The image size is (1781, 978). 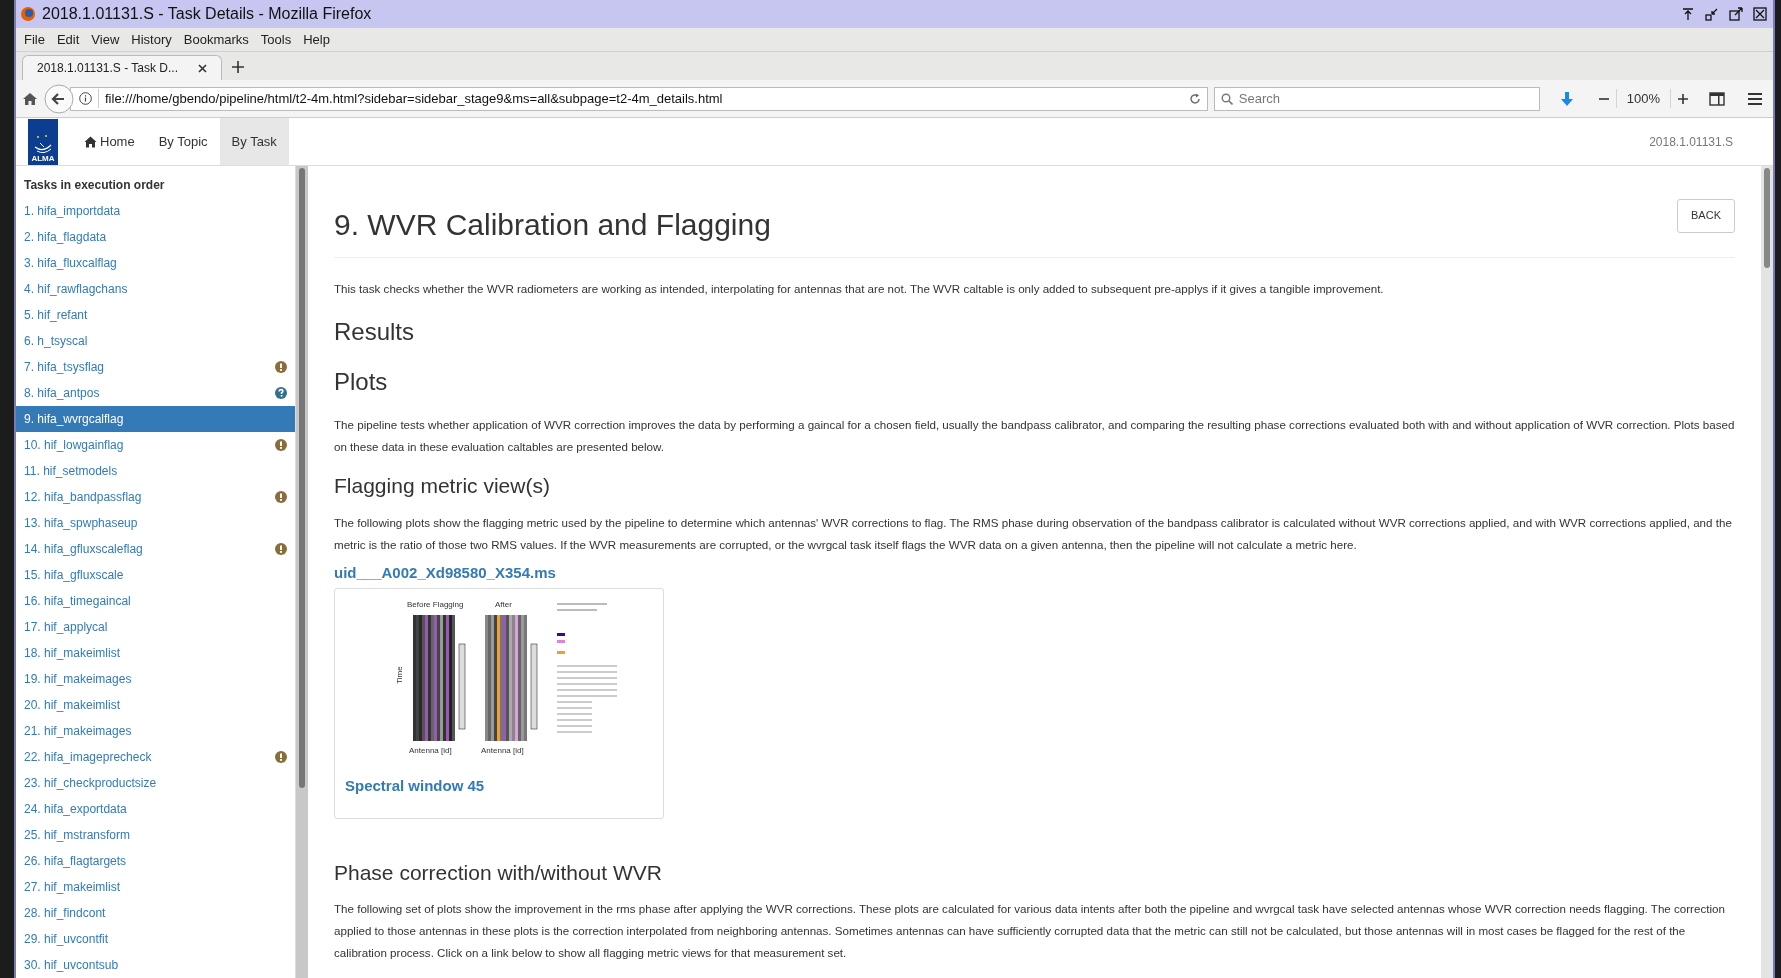 I want to click on task-link: 18. hif_makeimlist, so click(x=155, y=653).